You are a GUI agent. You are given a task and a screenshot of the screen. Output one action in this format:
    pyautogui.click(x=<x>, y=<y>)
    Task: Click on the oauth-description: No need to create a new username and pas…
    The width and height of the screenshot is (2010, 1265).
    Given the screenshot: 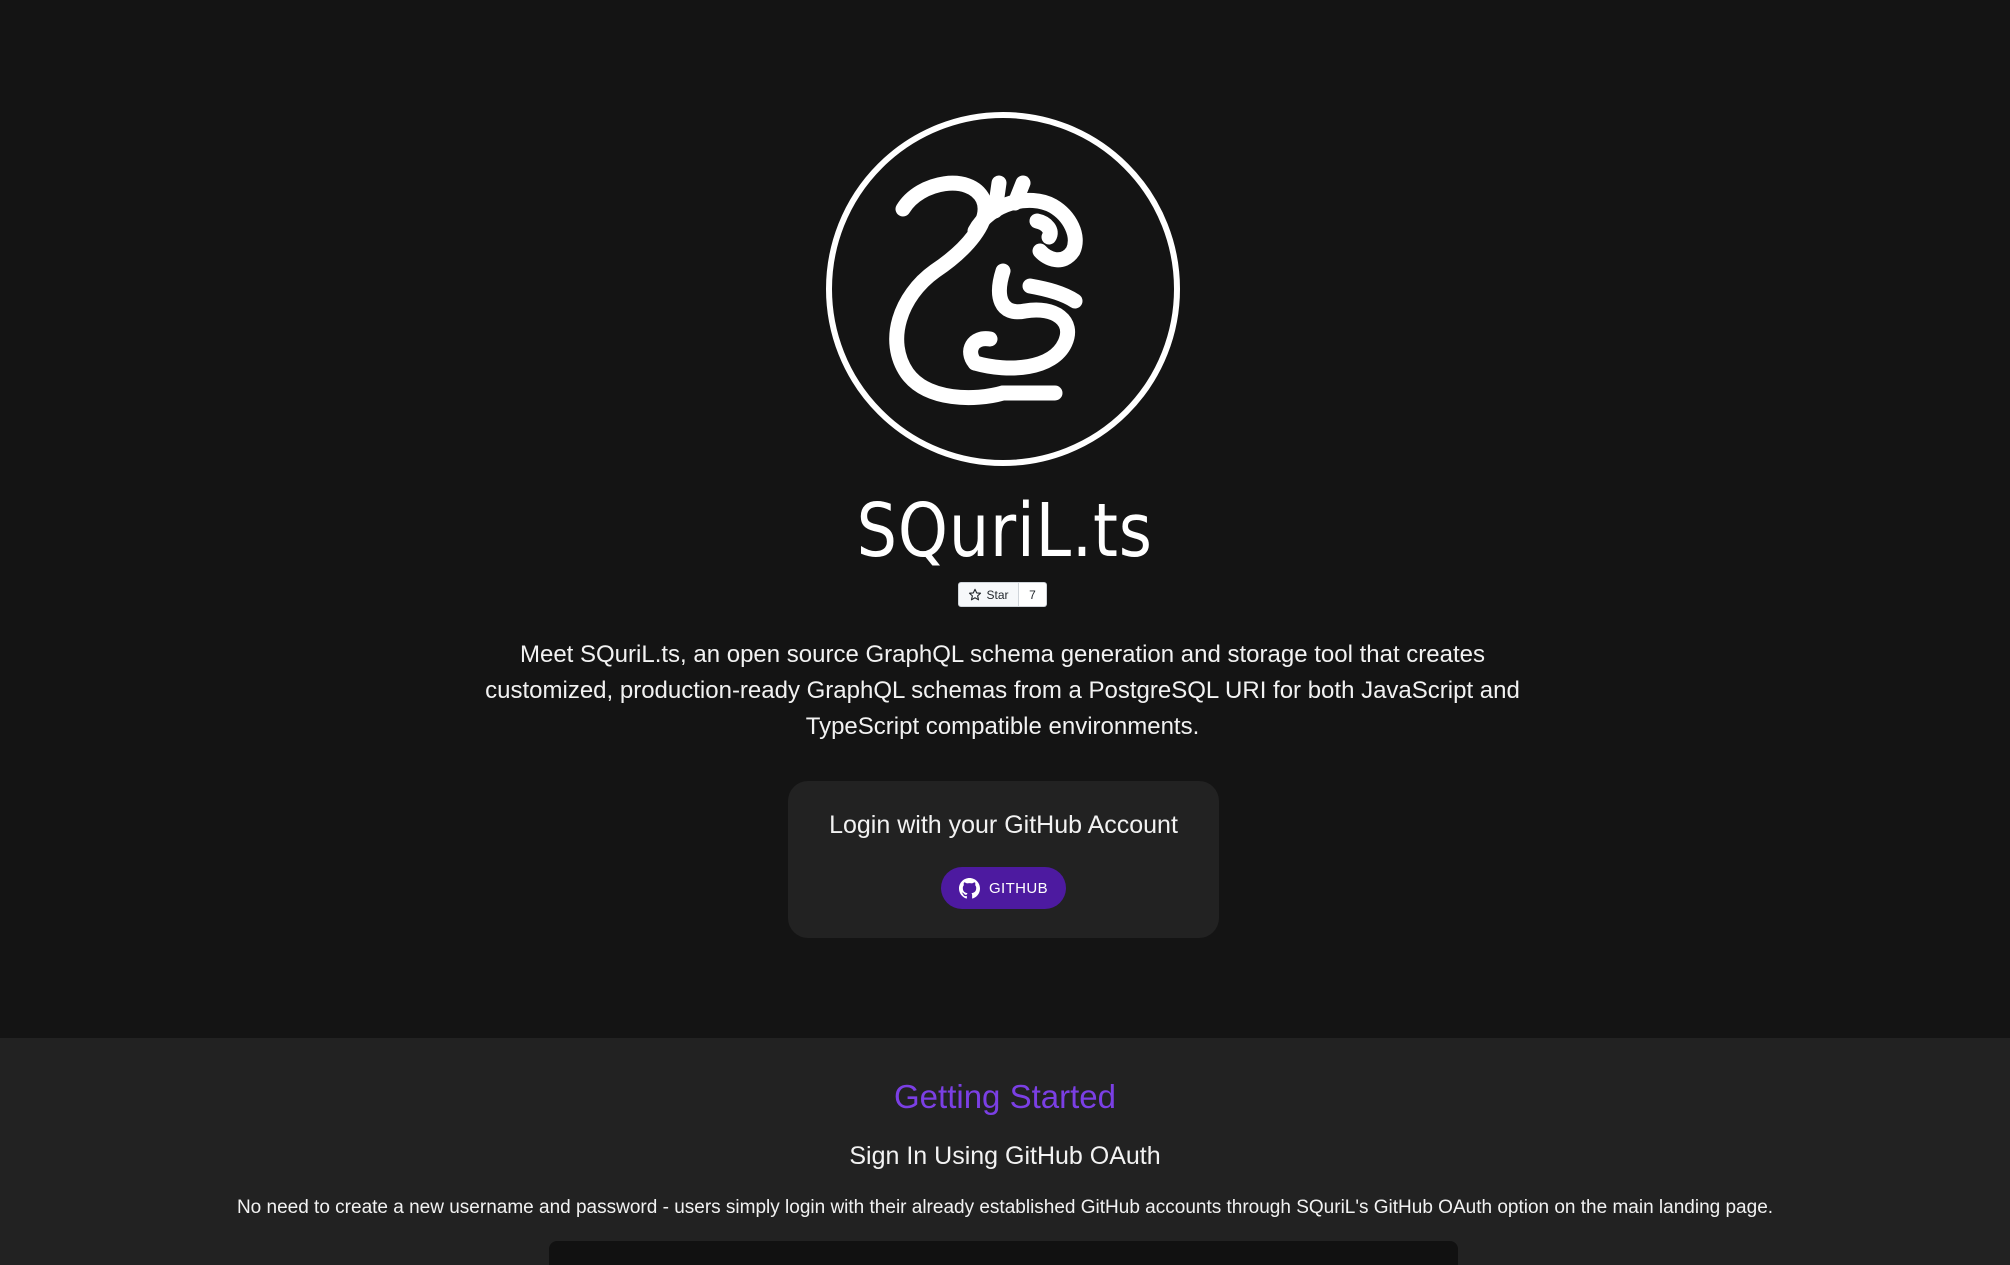 What is the action you would take?
    pyautogui.click(x=1005, y=1207)
    